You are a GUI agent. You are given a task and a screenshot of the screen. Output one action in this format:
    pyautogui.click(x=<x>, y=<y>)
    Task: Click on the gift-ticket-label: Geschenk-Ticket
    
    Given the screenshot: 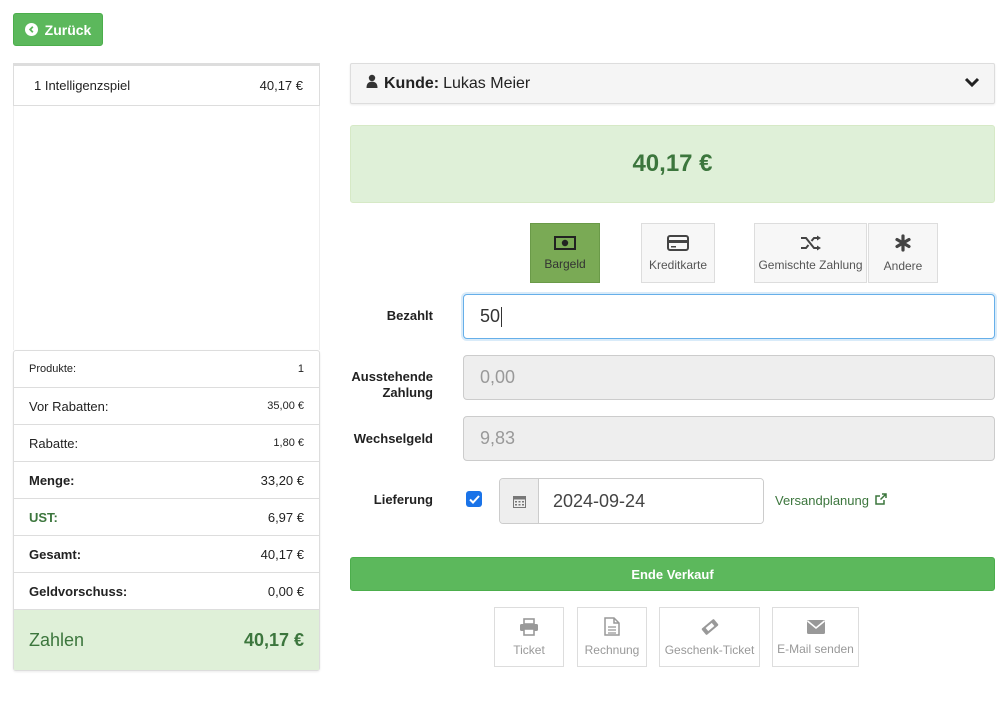 What is the action you would take?
    pyautogui.click(x=709, y=649)
    